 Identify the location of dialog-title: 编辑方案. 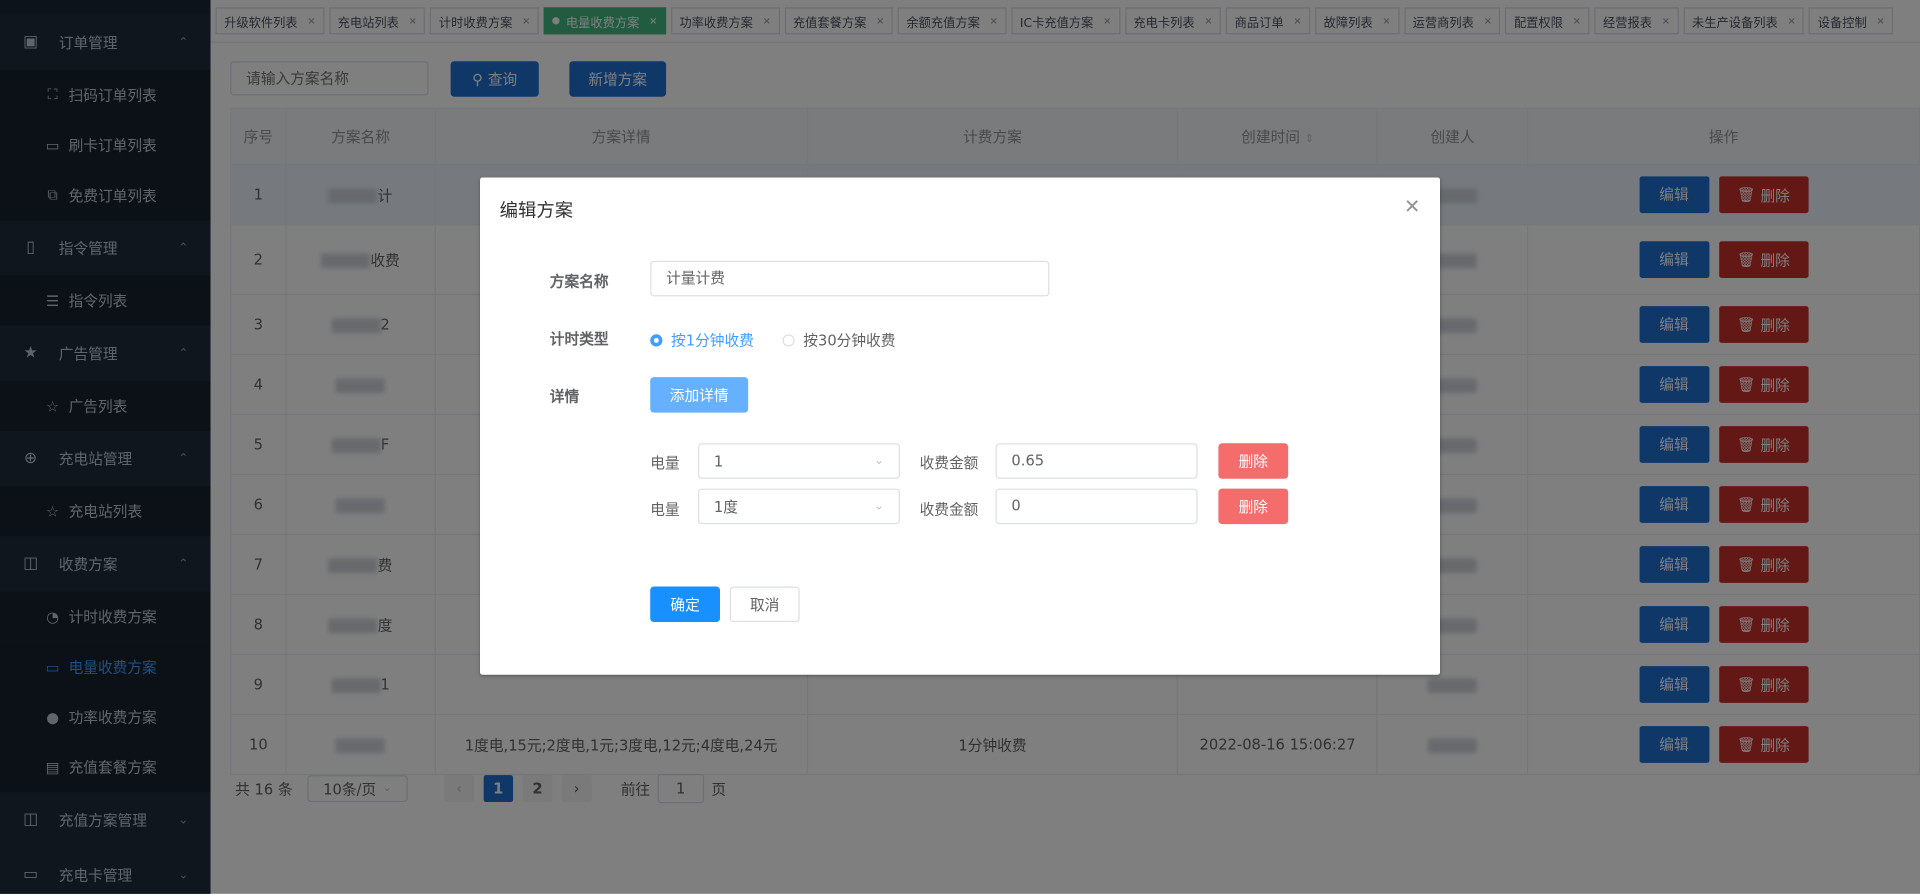
(536, 210).